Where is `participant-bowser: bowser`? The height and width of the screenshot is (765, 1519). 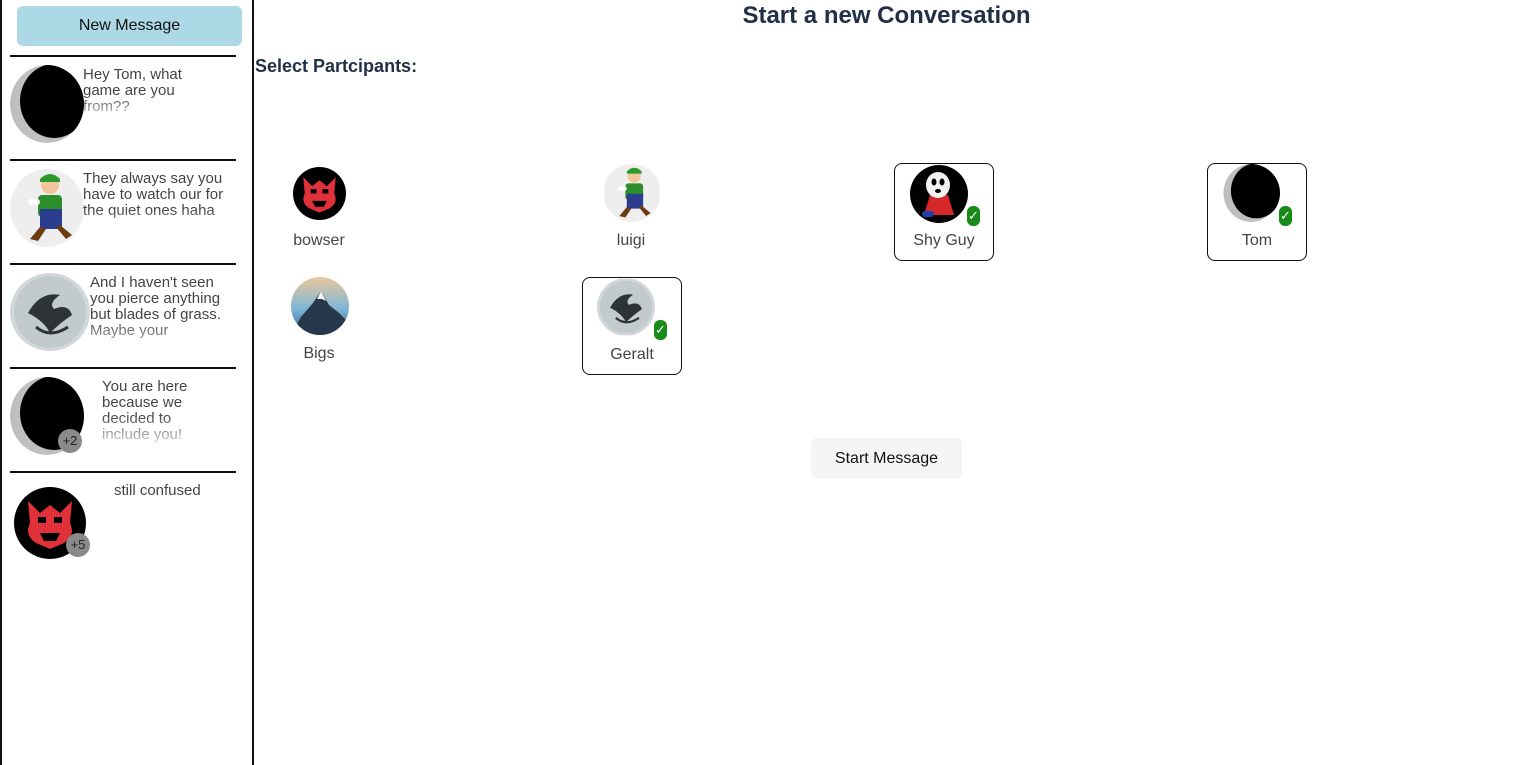
participant-bowser: bowser is located at coordinates (319, 214).